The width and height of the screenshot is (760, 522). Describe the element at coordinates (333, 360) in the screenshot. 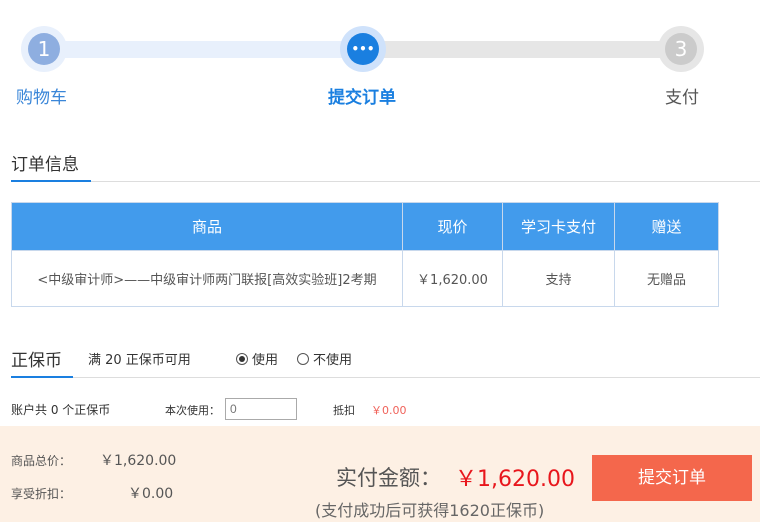

I see `nouse-label: 不使用` at that location.